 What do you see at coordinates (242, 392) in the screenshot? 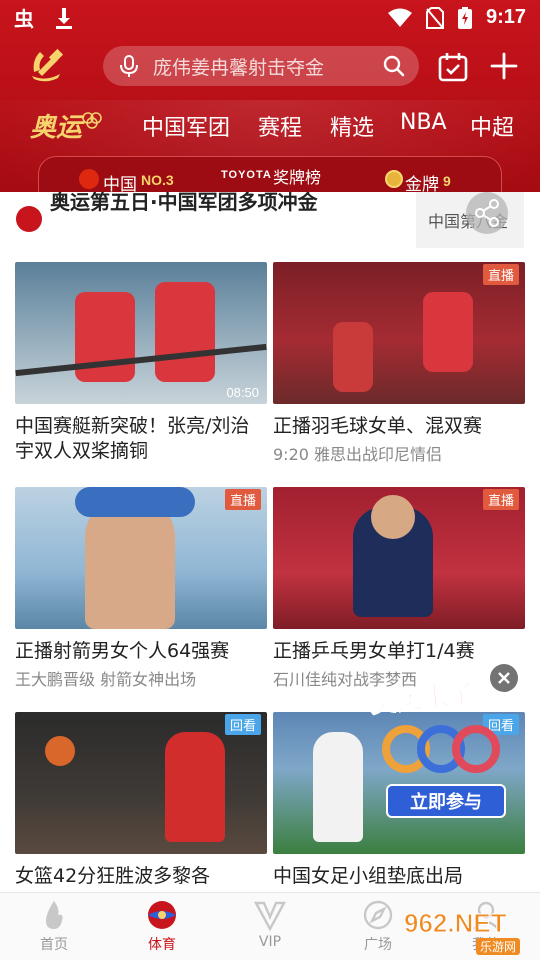
I see `video-duration: 08:50` at bounding box center [242, 392].